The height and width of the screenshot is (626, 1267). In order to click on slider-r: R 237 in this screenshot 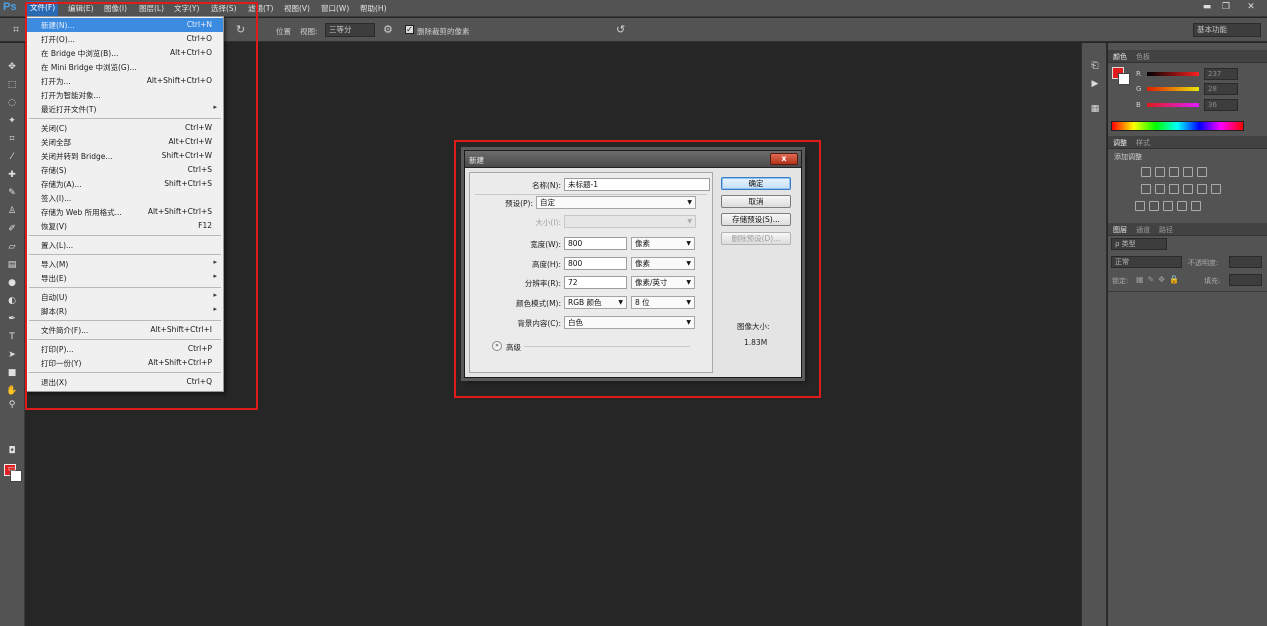, I will do `click(1187, 75)`.